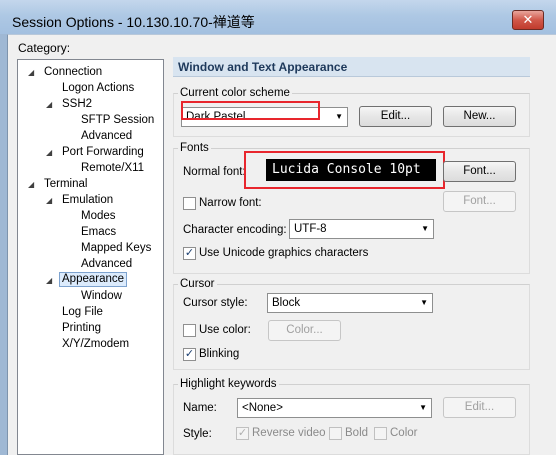  I want to click on tree-item-connection: Connection, so click(73, 72).